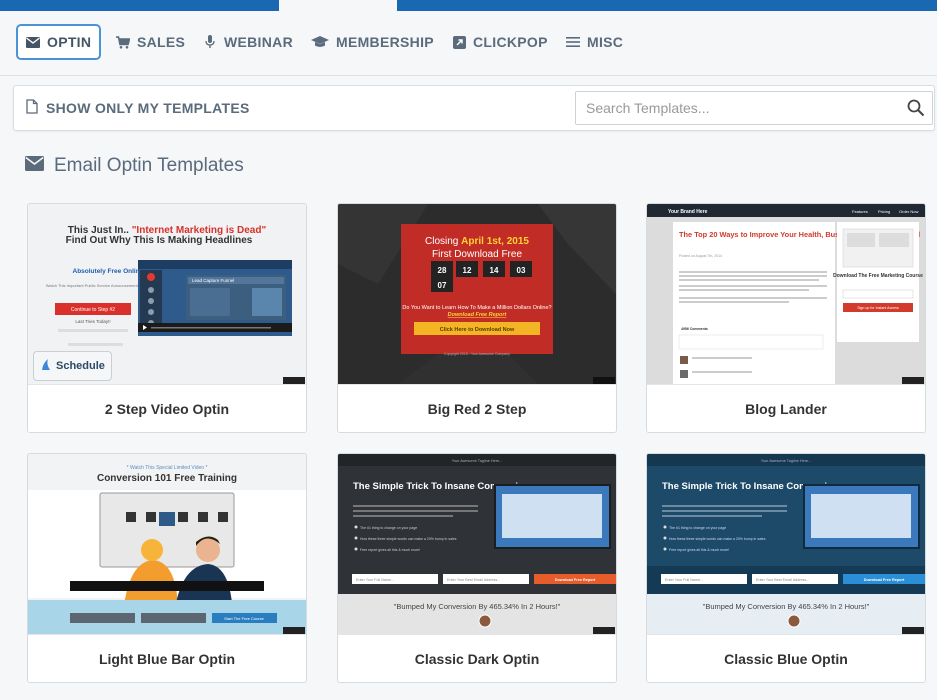 The height and width of the screenshot is (700, 937). I want to click on tab-label: SALES, so click(161, 42).